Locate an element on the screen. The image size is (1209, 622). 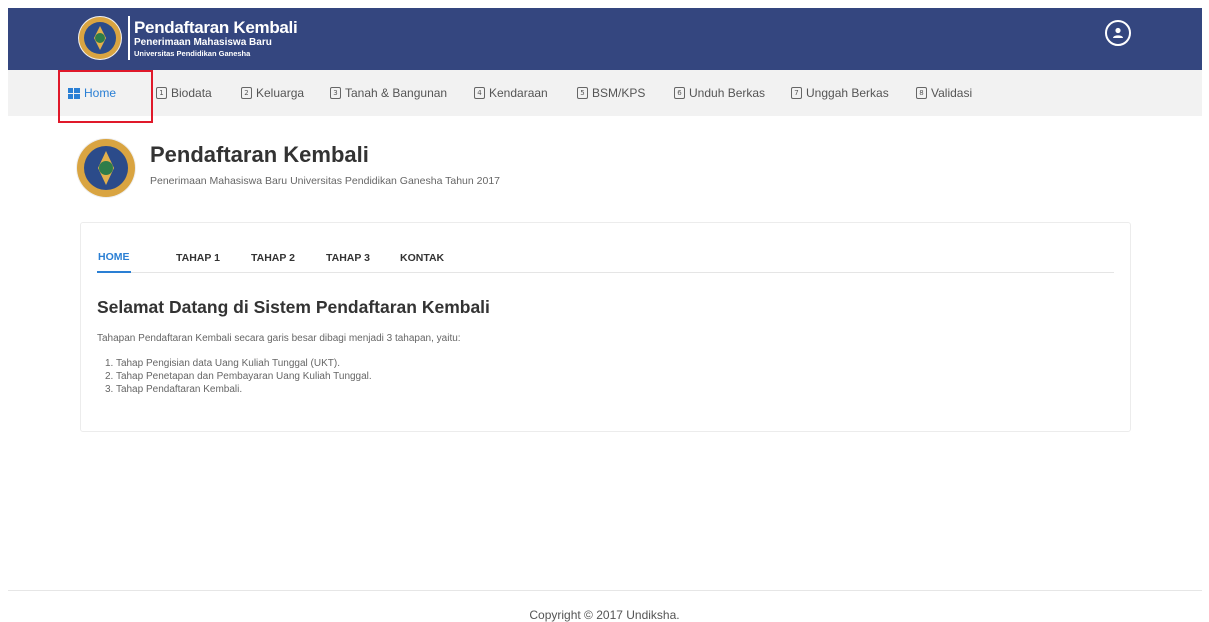
step-4-icon: 4 is located at coordinates (479, 93).